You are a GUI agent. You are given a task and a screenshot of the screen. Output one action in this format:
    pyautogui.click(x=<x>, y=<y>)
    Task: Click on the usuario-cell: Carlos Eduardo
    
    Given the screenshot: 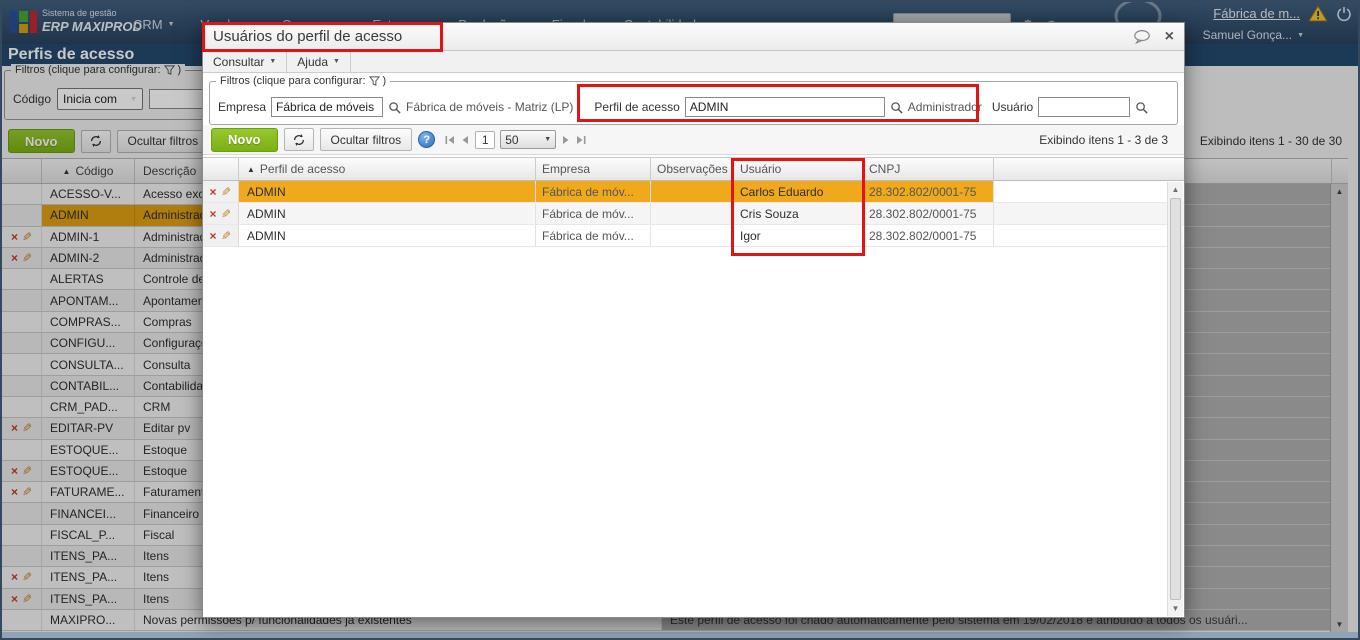 What is the action you would take?
    pyautogui.click(x=798, y=191)
    